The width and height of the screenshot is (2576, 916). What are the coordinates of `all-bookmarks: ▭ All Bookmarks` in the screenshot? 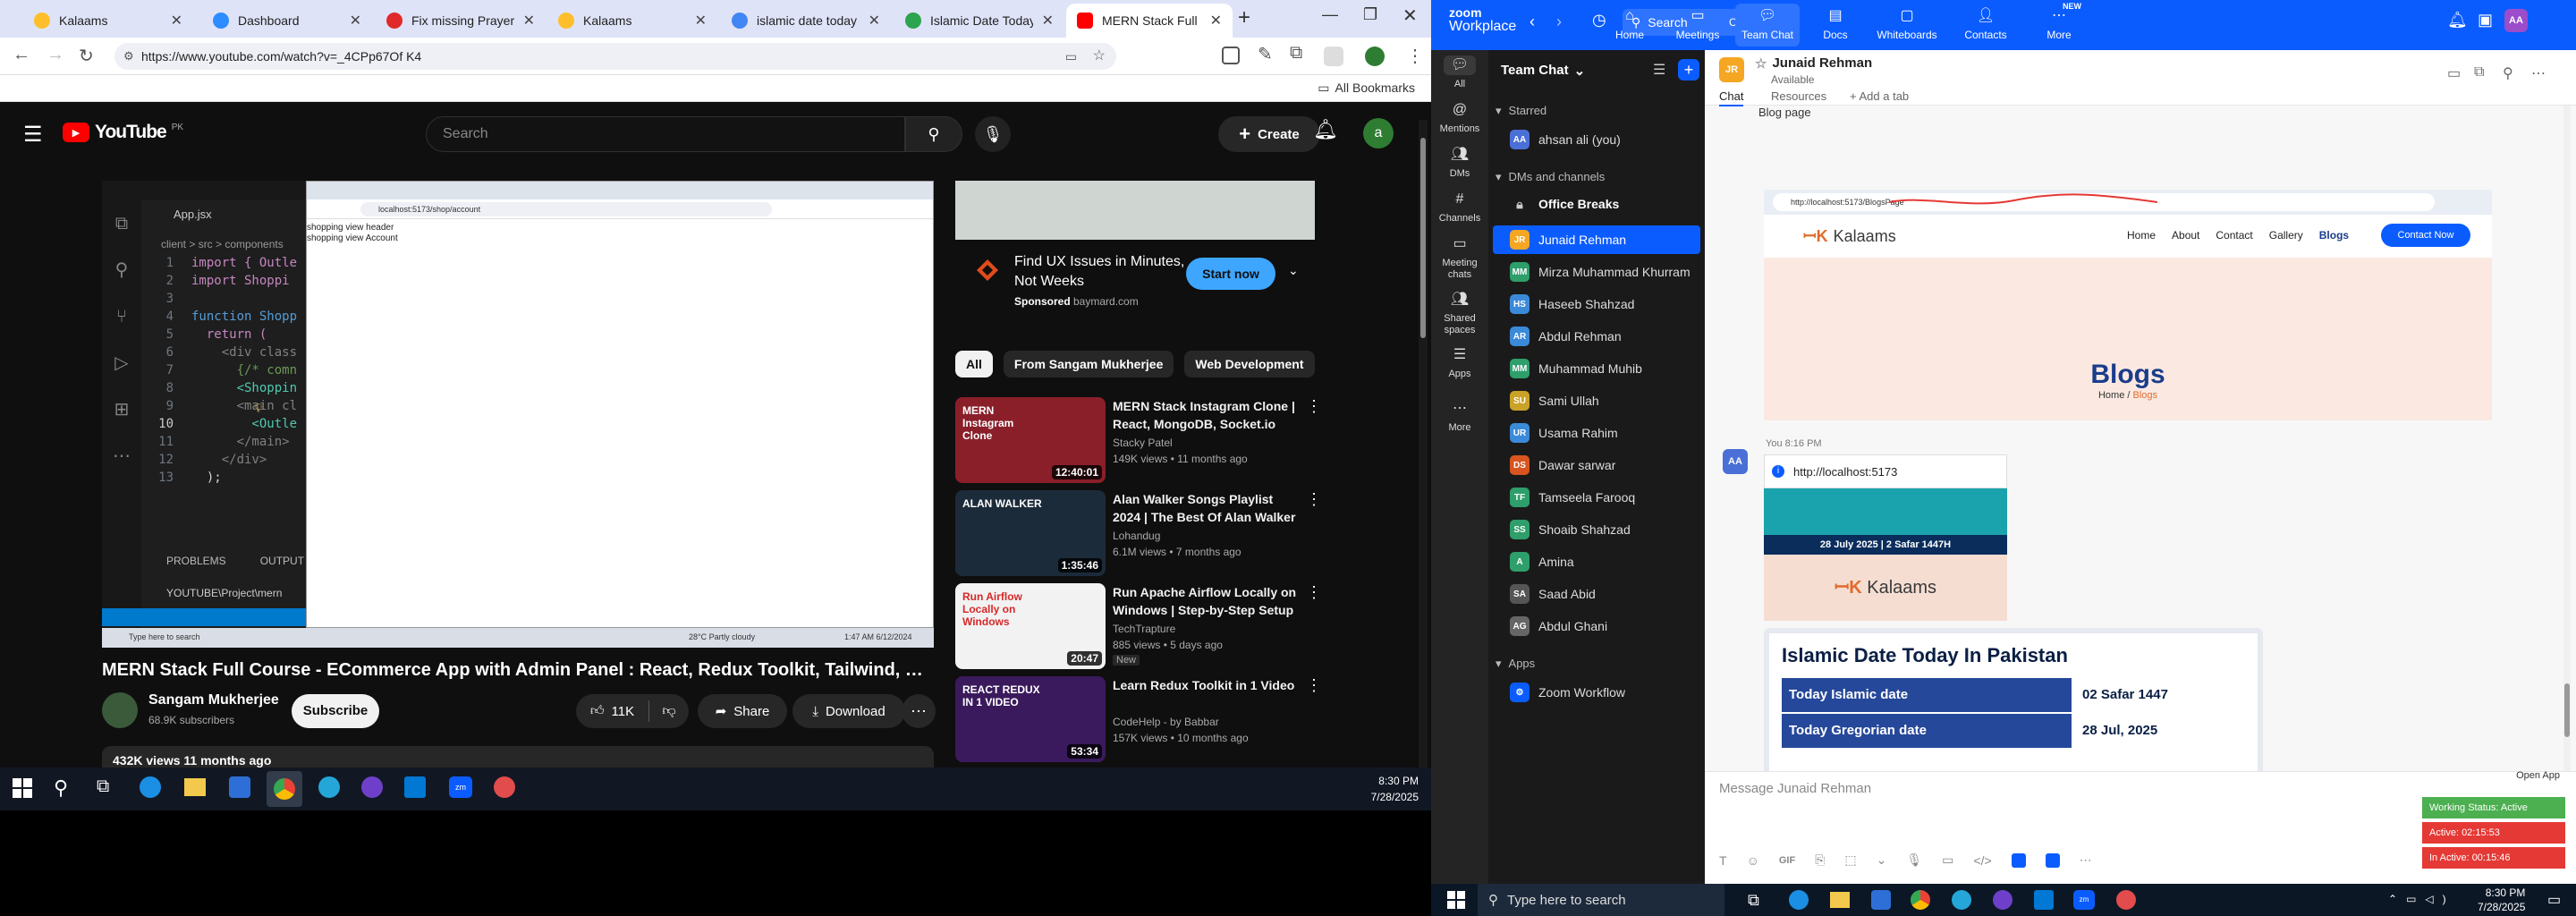 It's located at (1366, 88).